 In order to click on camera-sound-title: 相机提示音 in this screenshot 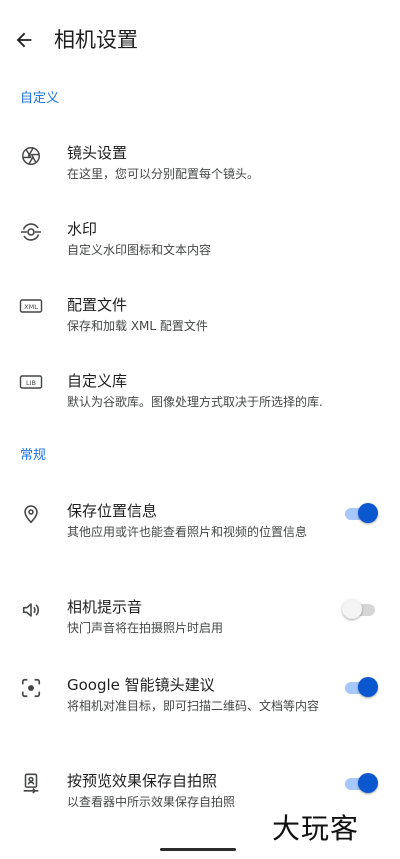, I will do `click(105, 607)`.